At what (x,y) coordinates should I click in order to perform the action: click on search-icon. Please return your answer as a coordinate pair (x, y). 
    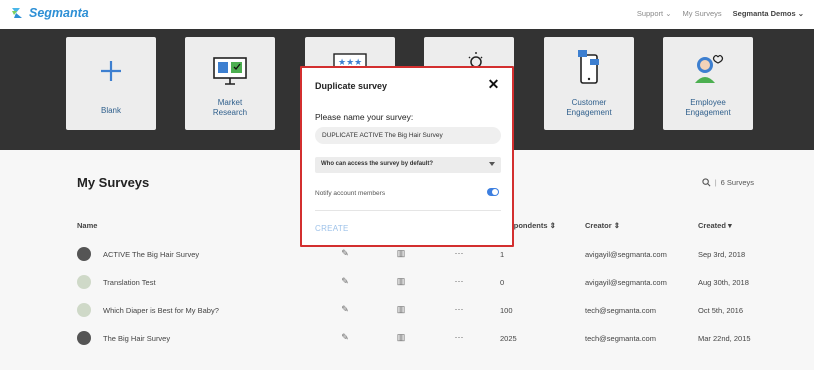
    Looking at the image, I should click on (706, 182).